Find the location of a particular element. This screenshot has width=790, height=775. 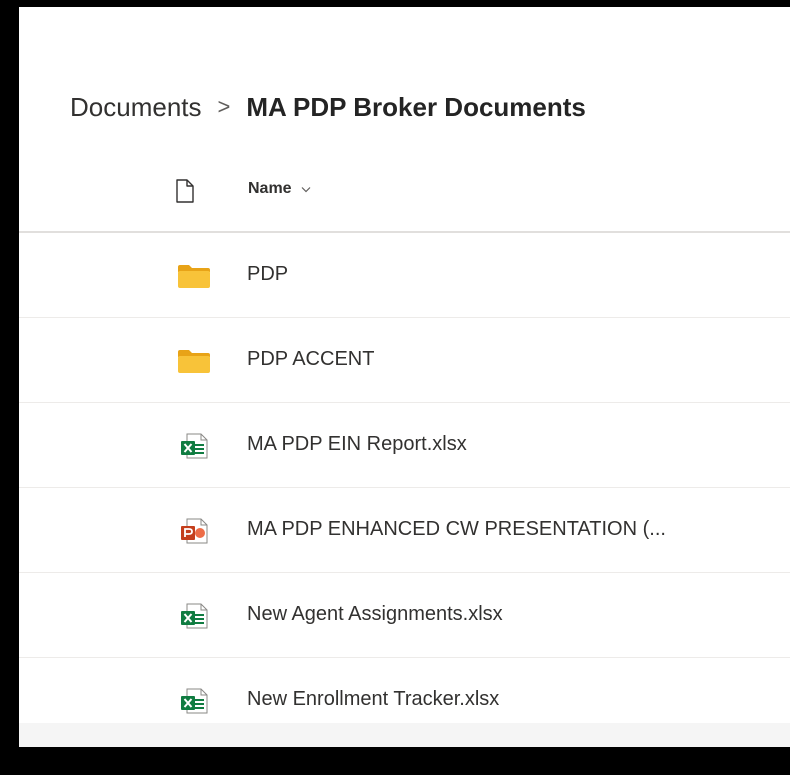

list-footer is located at coordinates (404, 735).